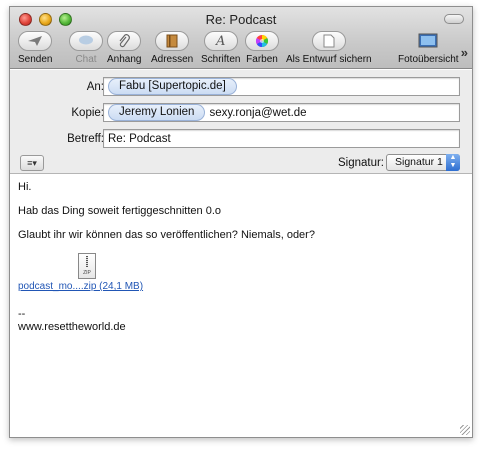 Image resolution: width=480 pixels, height=450 pixels. I want to click on recipient-token: Fabu [Supertopic.de], so click(172, 86).